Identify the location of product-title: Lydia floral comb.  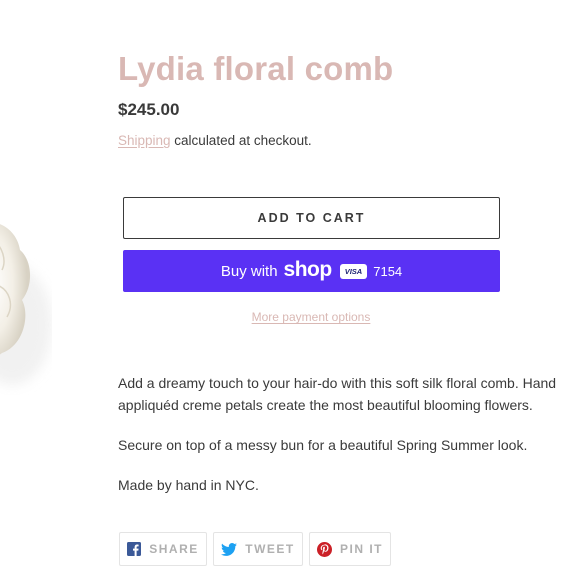
(256, 68).